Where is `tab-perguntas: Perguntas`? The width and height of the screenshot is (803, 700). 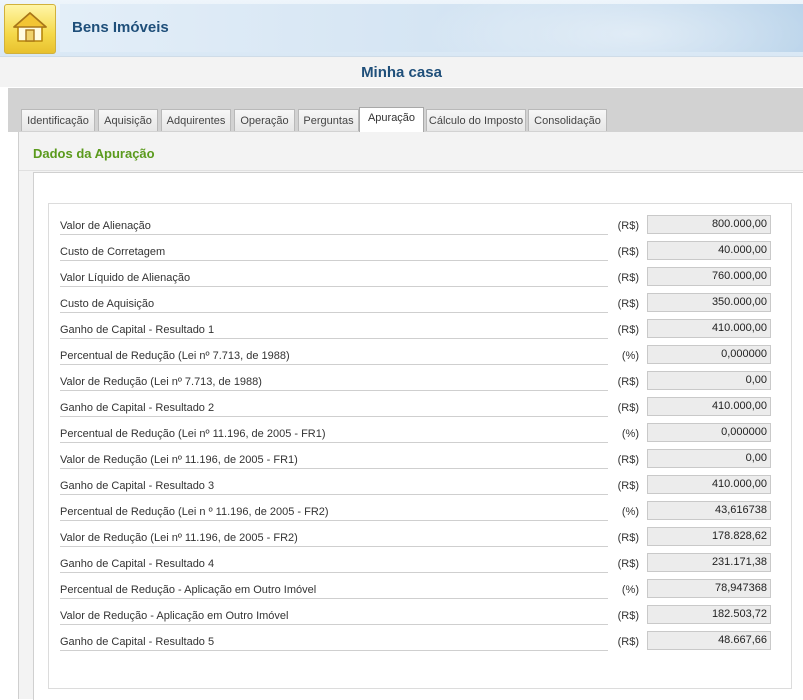 tab-perguntas: Perguntas is located at coordinates (328, 120).